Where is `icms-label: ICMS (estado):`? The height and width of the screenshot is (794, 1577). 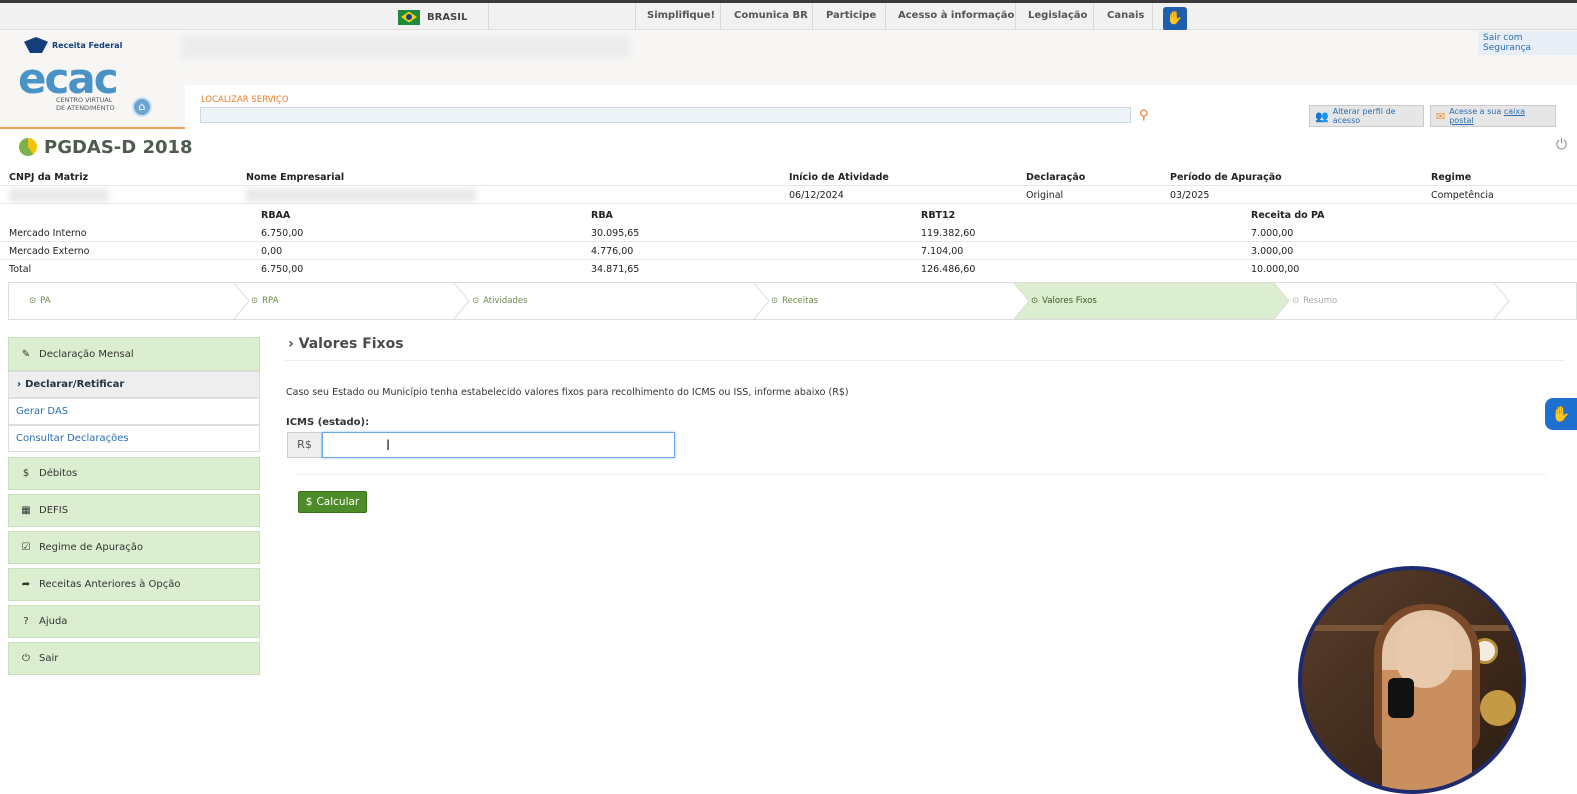 icms-label: ICMS (estado): is located at coordinates (328, 422).